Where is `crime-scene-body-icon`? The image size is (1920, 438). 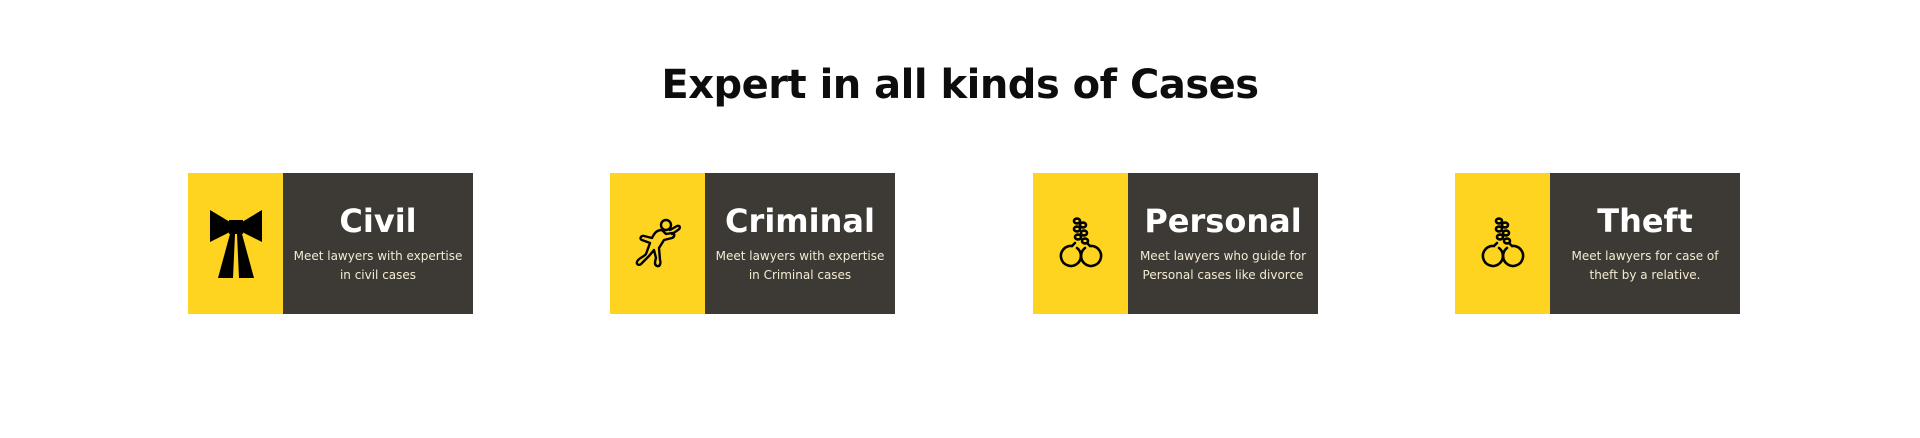 crime-scene-body-icon is located at coordinates (658, 244).